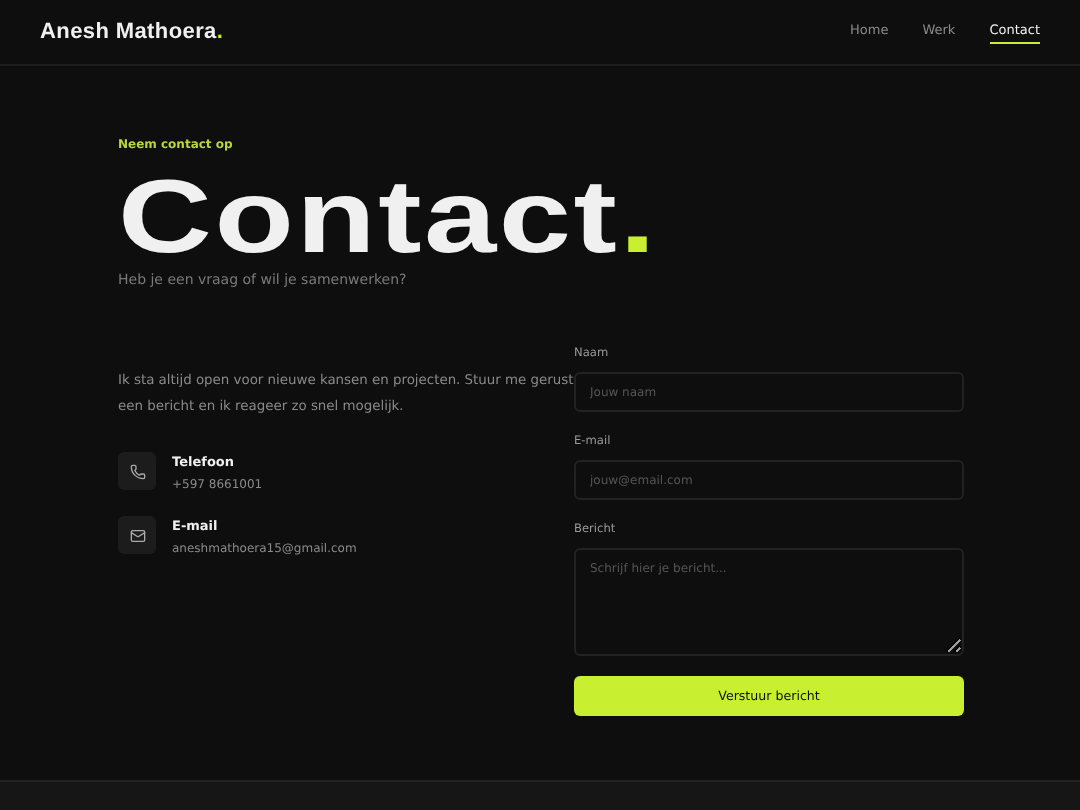 The height and width of the screenshot is (810, 1080). Describe the element at coordinates (137, 471) in the screenshot. I see `phone-icon` at that location.